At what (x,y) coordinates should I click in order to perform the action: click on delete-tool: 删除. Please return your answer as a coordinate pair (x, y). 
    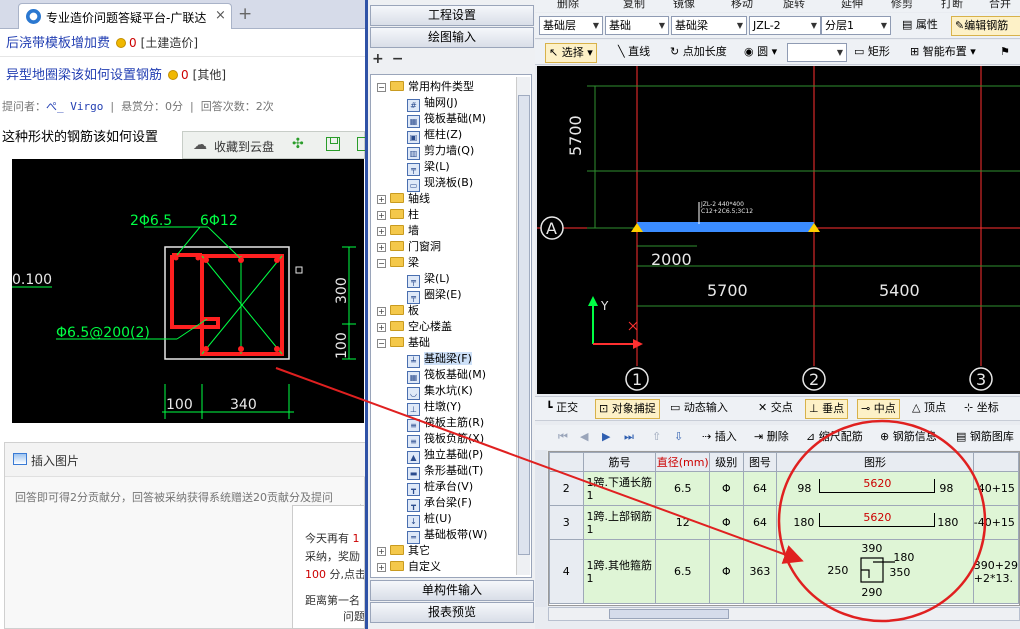
    Looking at the image, I should click on (568, 5).